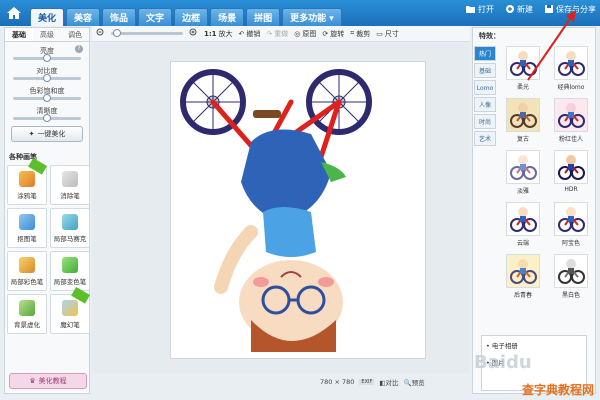  I want to click on exif-badge: EXIF, so click(367, 382).